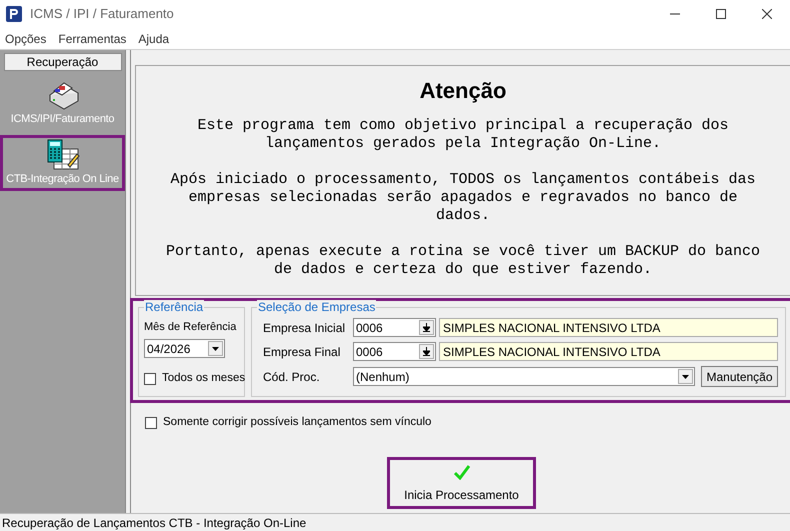 Image resolution: width=790 pixels, height=531 pixels. I want to click on group-title: Seleção de Empresas, so click(316, 307).